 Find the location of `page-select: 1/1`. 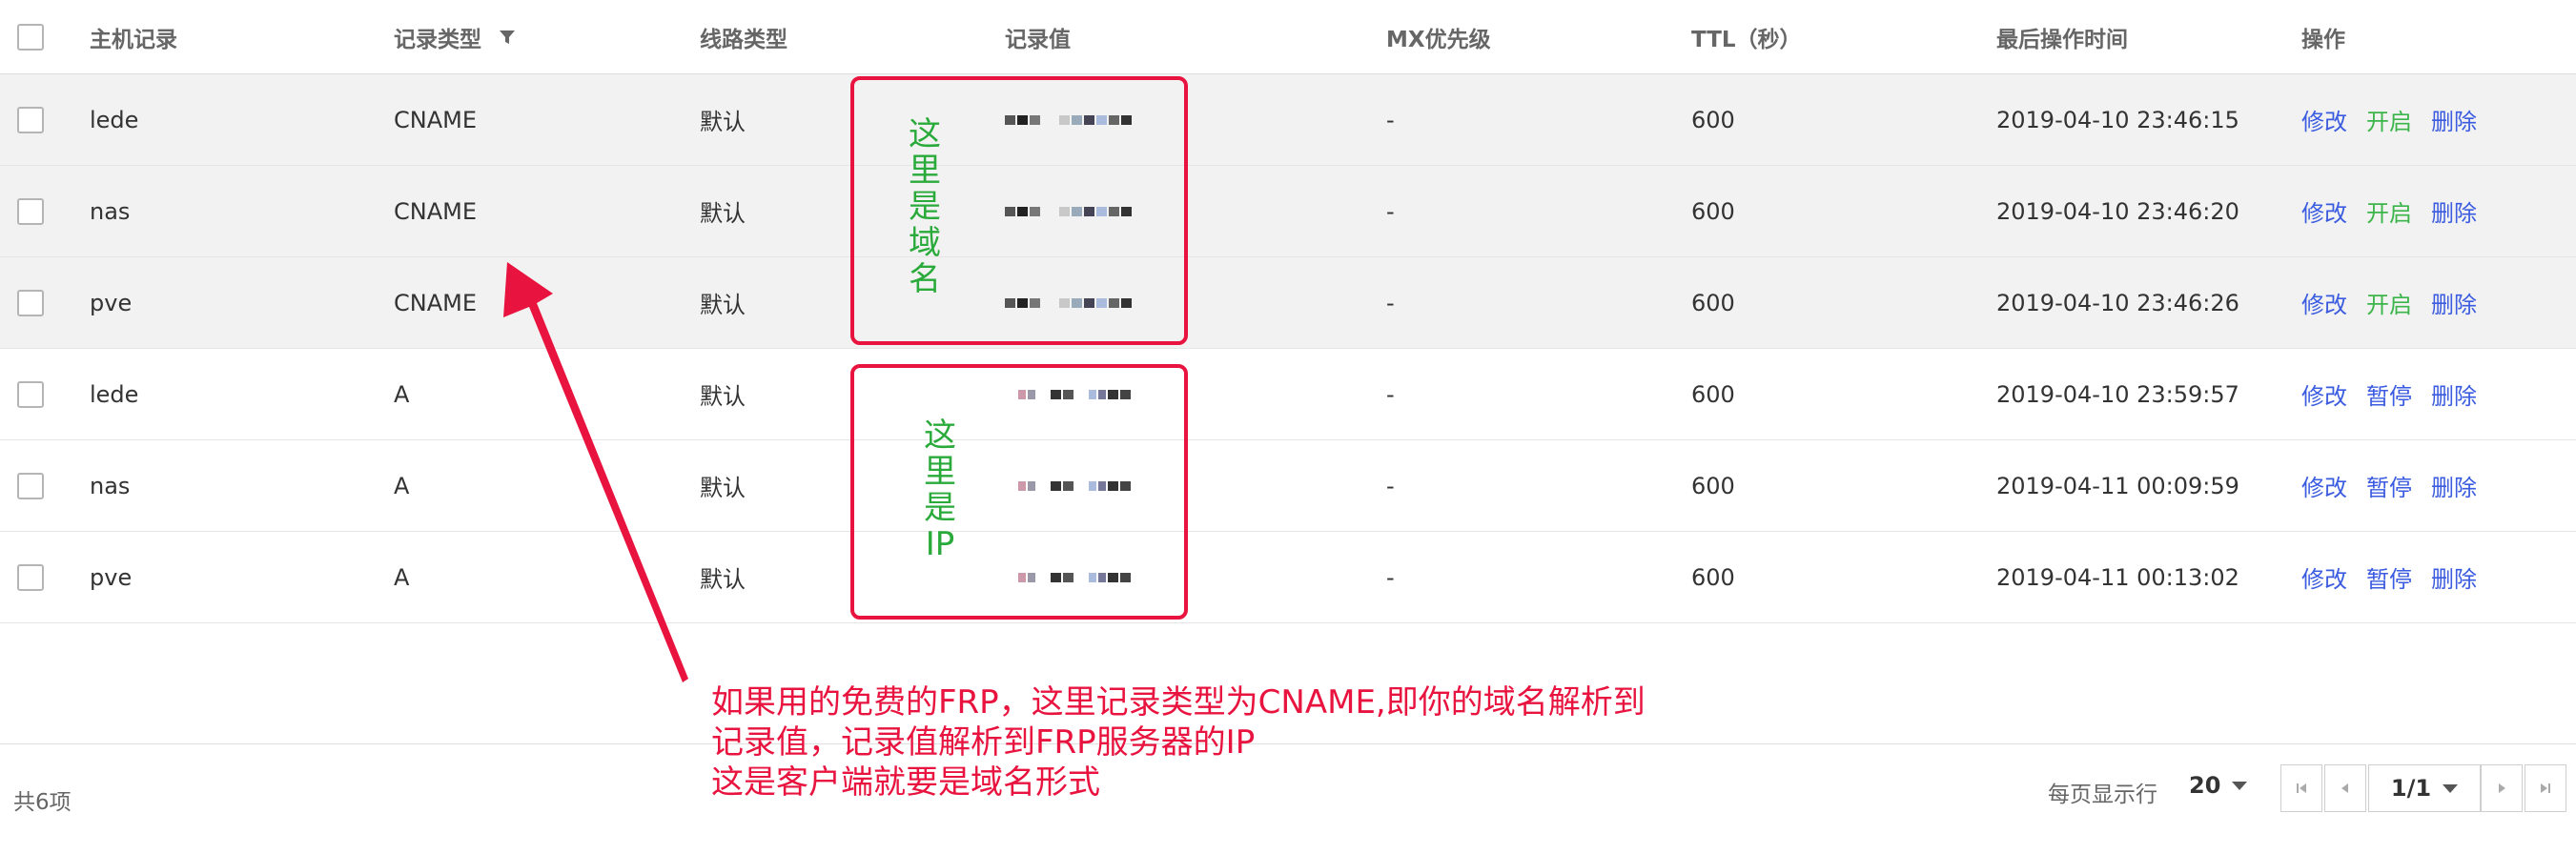

page-select: 1/1 is located at coordinates (2425, 788).